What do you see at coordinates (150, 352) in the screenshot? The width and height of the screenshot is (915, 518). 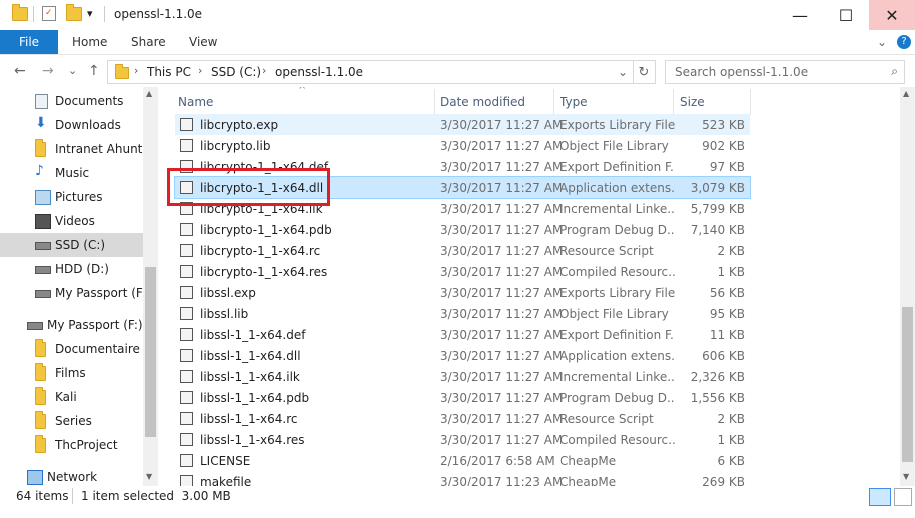 I see `nav-scrollbar-thumb` at bounding box center [150, 352].